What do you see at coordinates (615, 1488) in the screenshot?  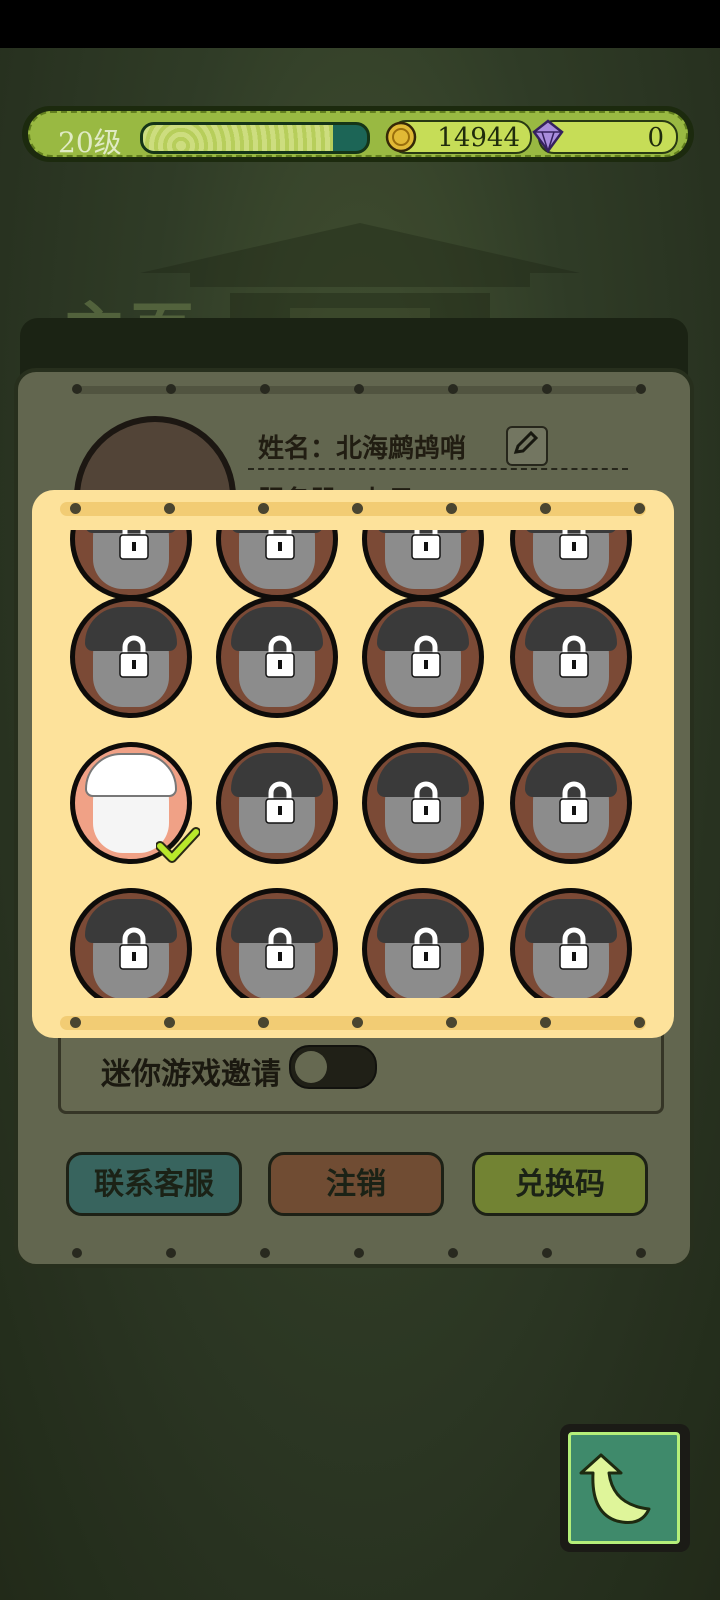 I see `back-arrow-icon` at bounding box center [615, 1488].